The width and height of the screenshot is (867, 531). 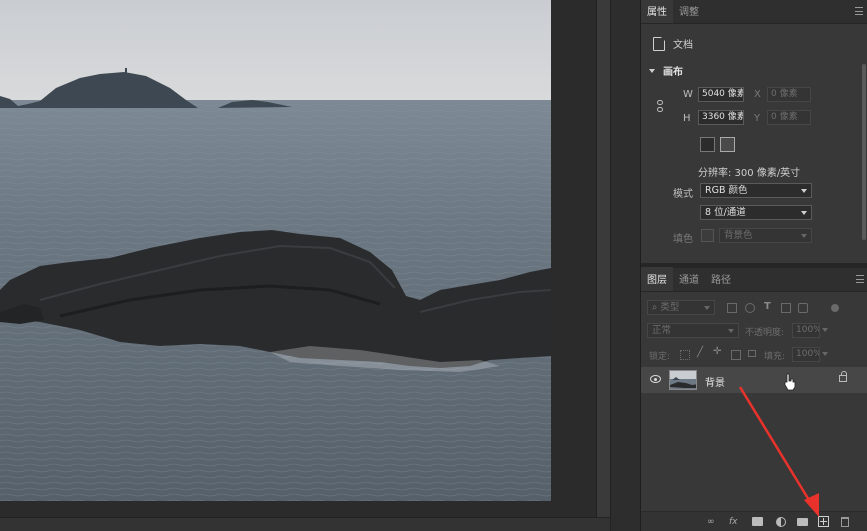 I want to click on blend-mode-select: 正常, so click(x=693, y=330).